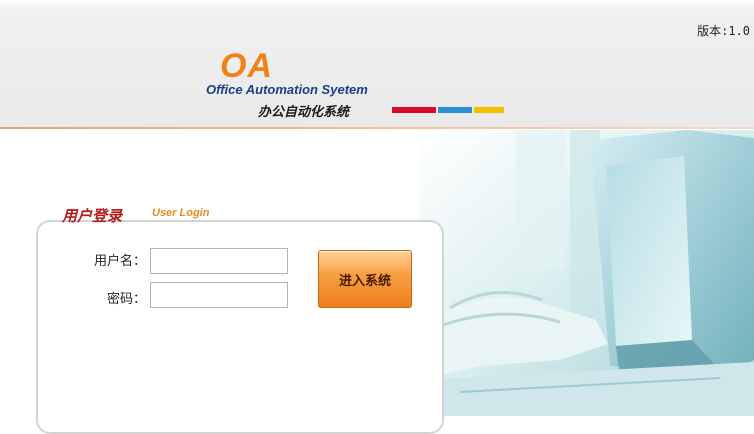 The height and width of the screenshot is (434, 754). I want to click on illustration-wall-panel, so click(541, 200).